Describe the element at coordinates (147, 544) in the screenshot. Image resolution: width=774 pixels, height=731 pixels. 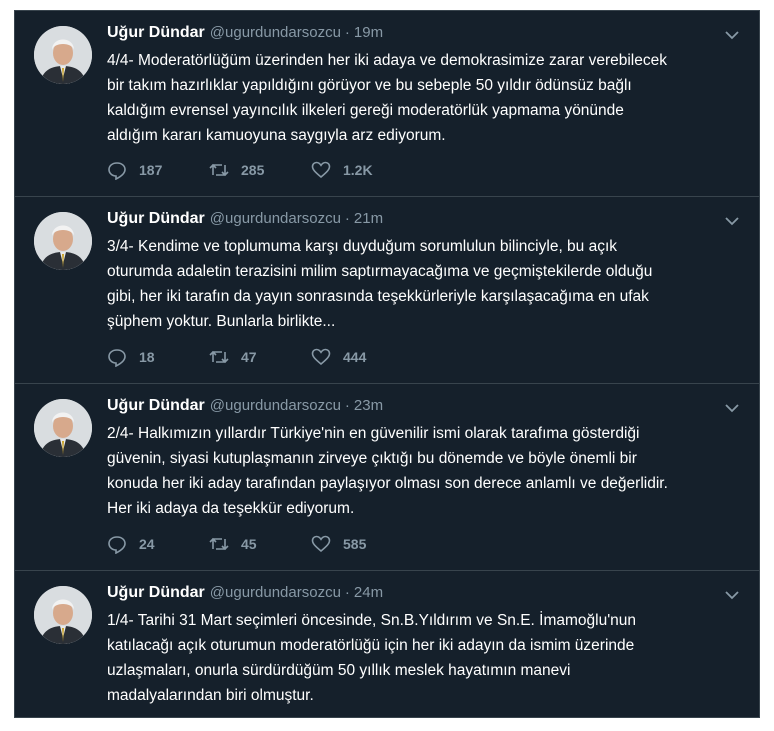
I see `reply-count: 24` at that location.